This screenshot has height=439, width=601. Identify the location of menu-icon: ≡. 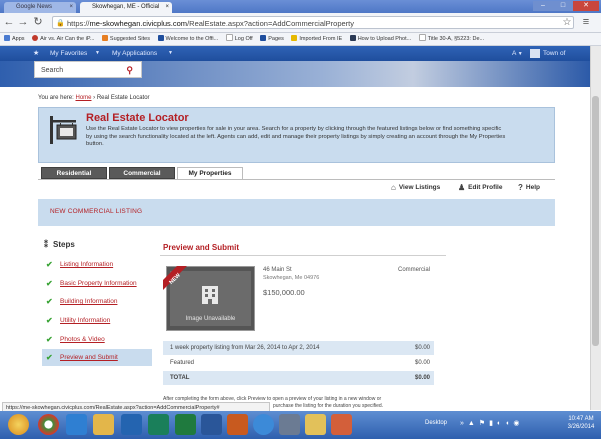
(586, 22).